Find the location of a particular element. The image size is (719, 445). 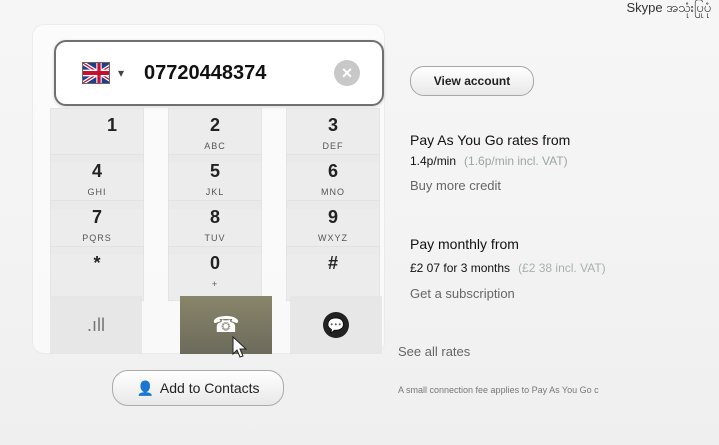

key-number: 0 is located at coordinates (214, 263).